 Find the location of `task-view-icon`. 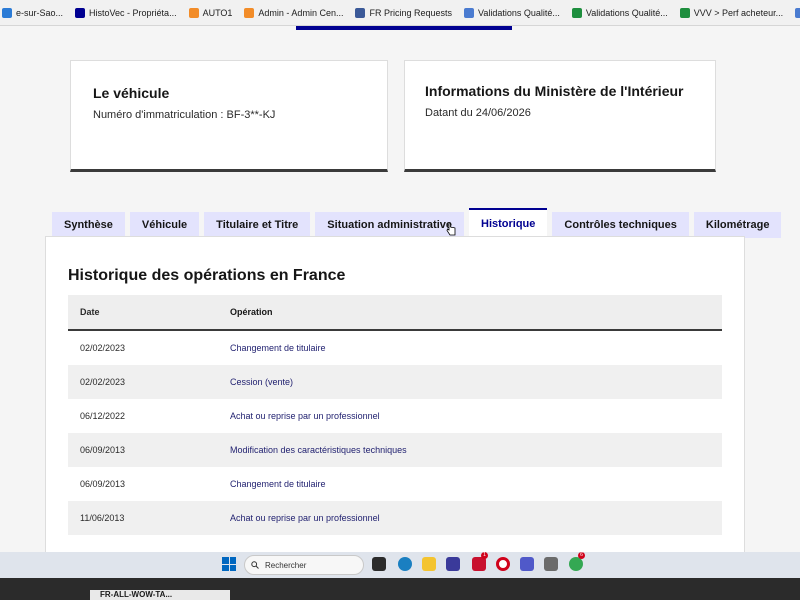

task-view-icon is located at coordinates (379, 564).